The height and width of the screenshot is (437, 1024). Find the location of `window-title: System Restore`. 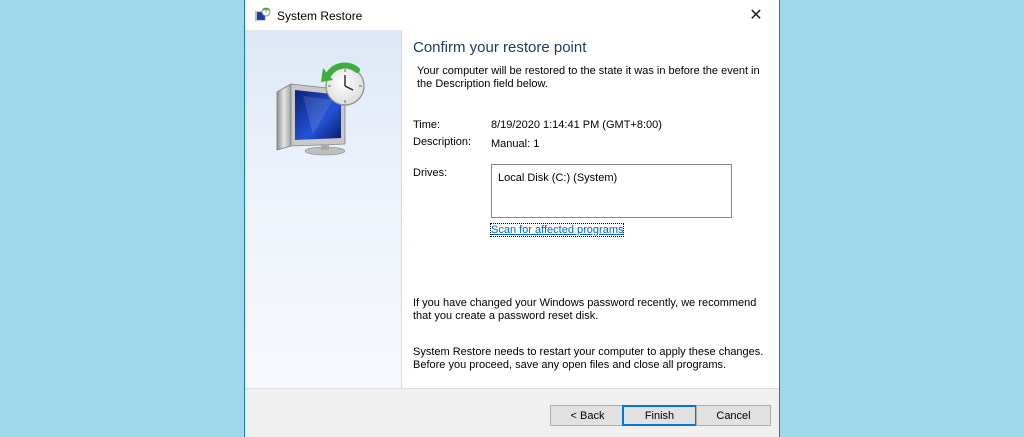

window-title: System Restore is located at coordinates (320, 16).